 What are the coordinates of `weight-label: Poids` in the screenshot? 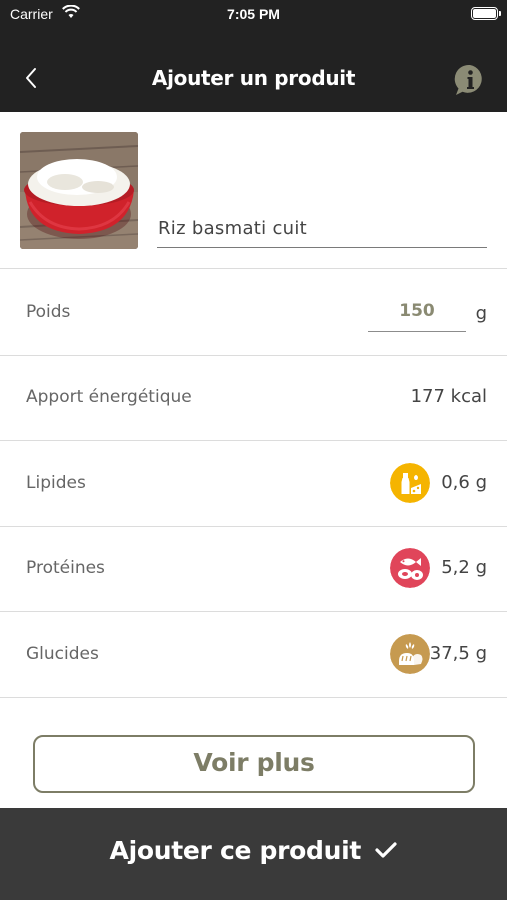 It's located at (48, 312).